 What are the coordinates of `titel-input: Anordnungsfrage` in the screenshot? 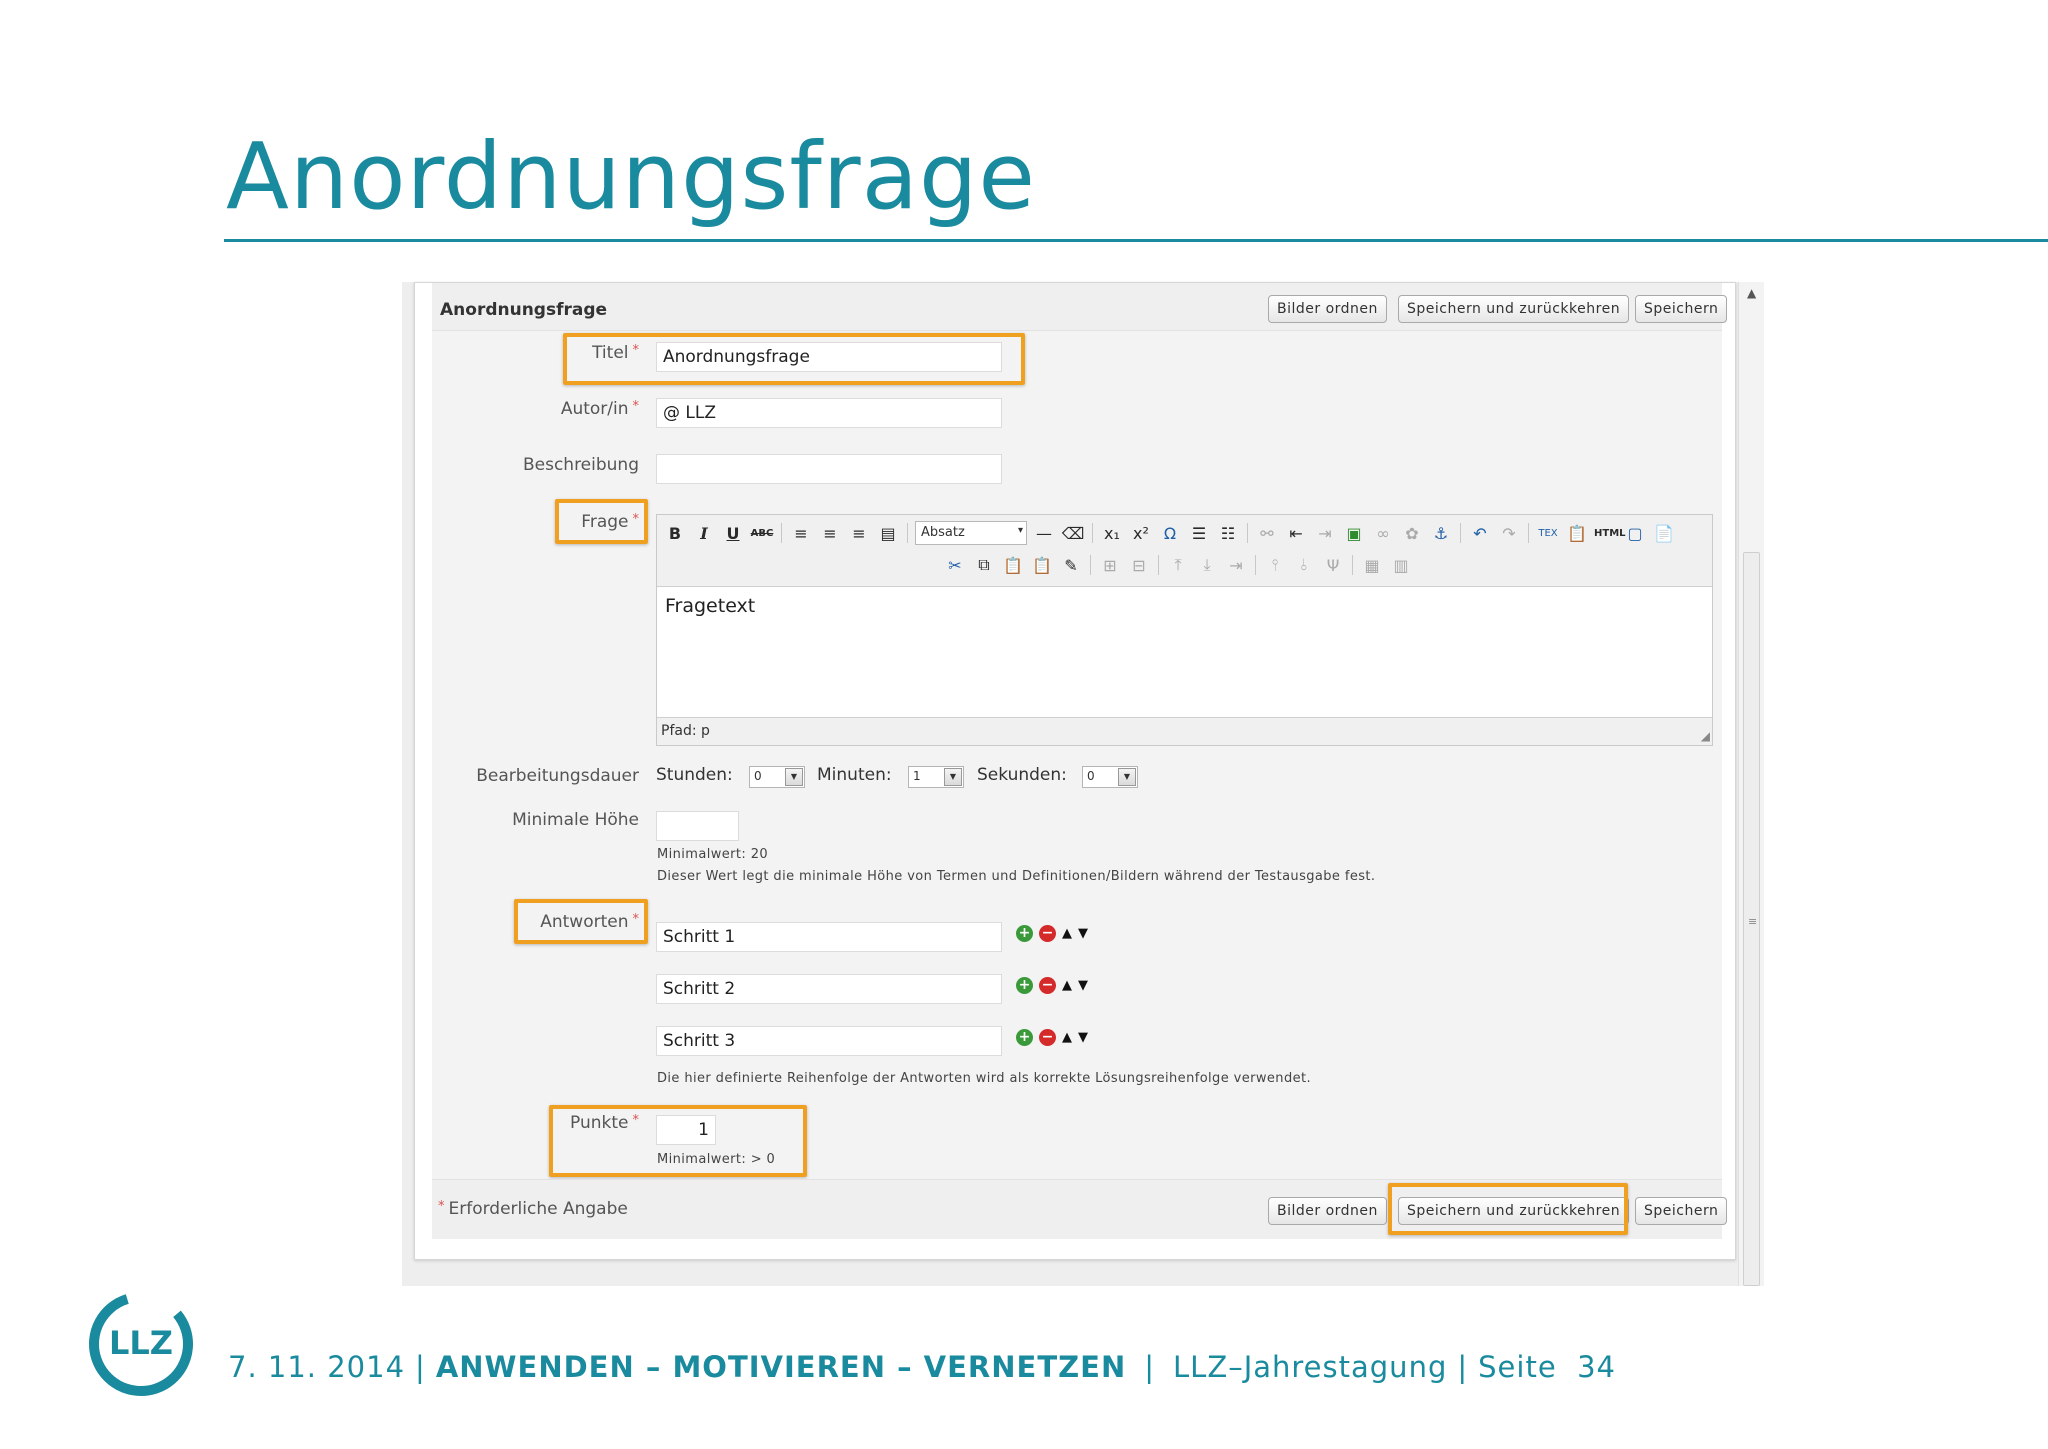 It's located at (829, 357).